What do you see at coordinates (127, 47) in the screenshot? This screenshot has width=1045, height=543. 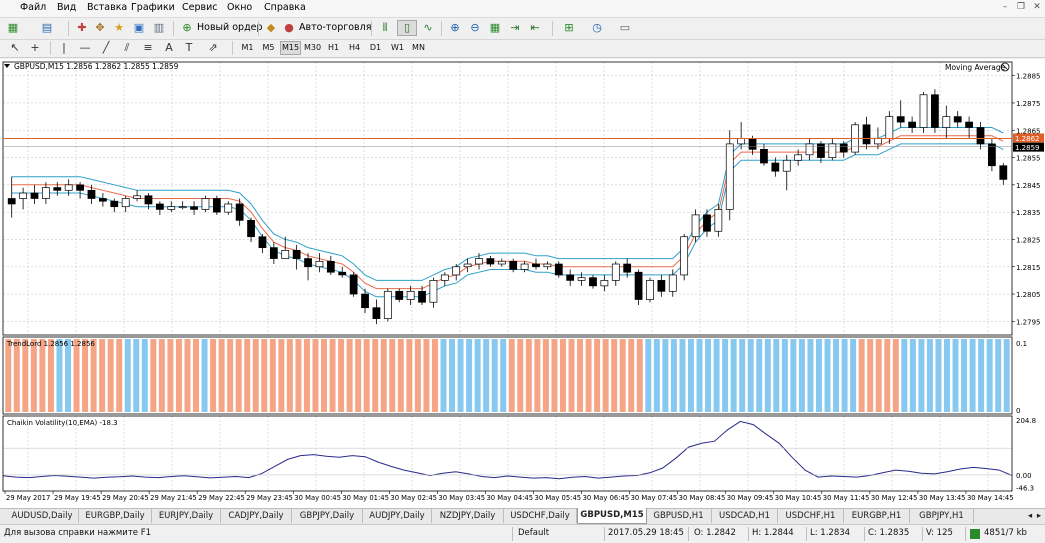 I see `channel-icon: ⫽` at bounding box center [127, 47].